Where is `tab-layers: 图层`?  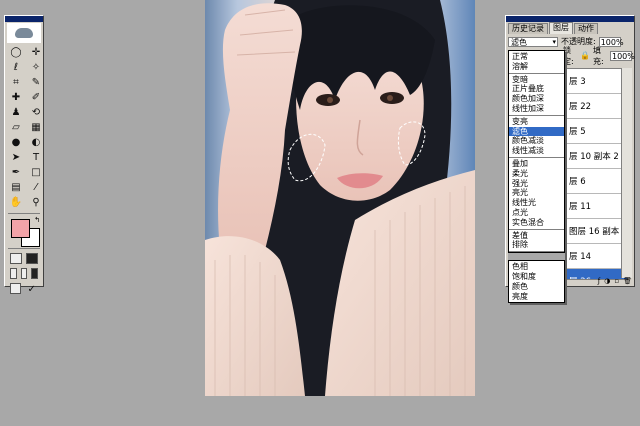 tab-layers: 图层 is located at coordinates (561, 28).